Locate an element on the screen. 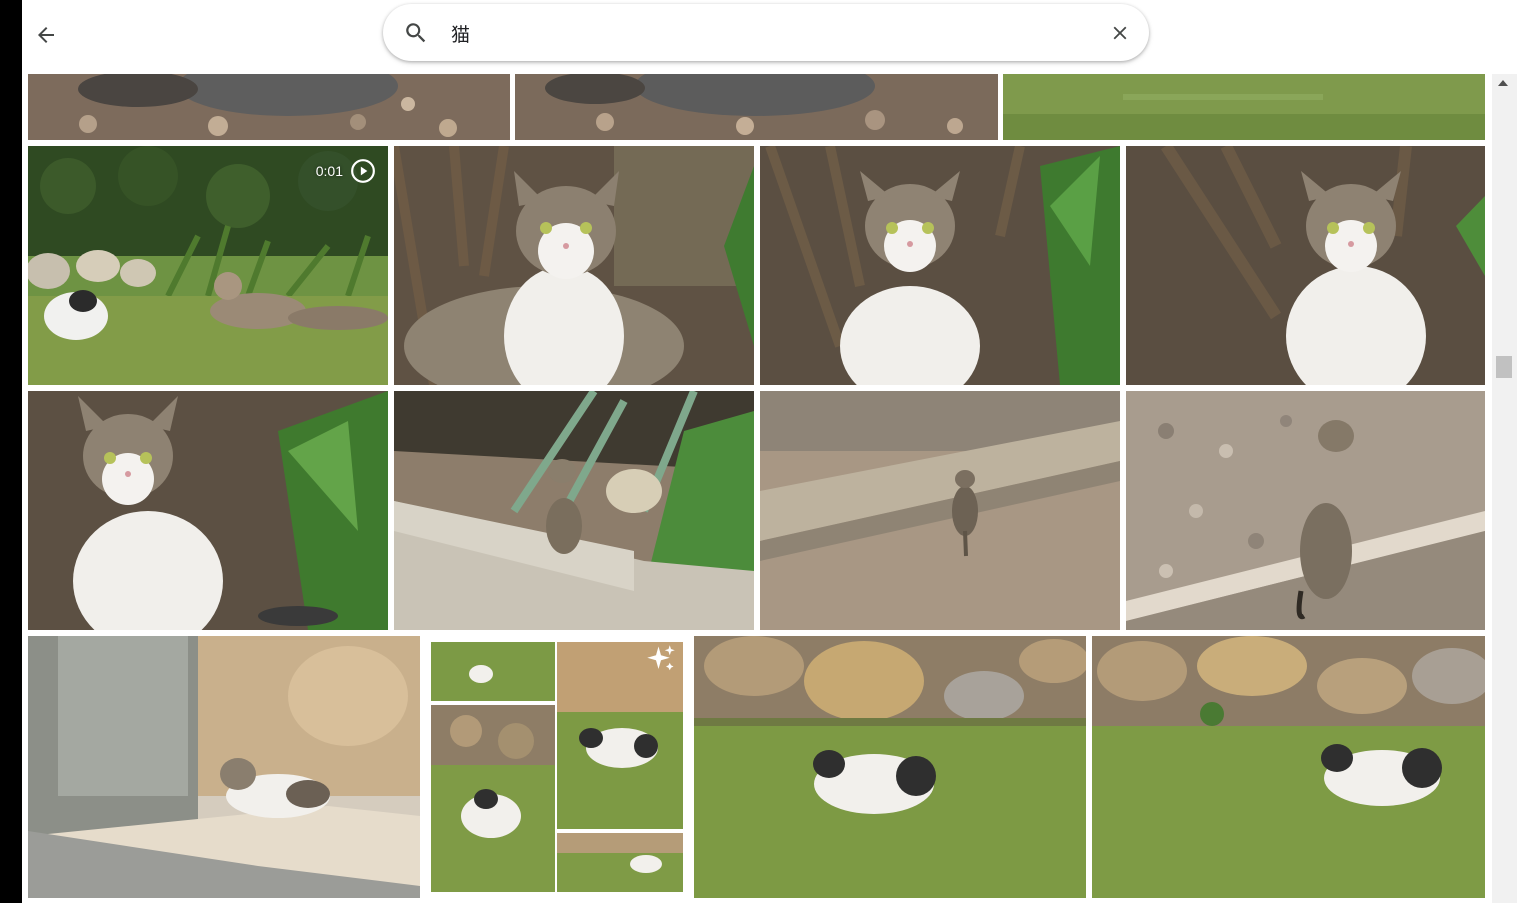 The height and width of the screenshot is (903, 1517). video-tile: 0:01 is located at coordinates (208, 265).